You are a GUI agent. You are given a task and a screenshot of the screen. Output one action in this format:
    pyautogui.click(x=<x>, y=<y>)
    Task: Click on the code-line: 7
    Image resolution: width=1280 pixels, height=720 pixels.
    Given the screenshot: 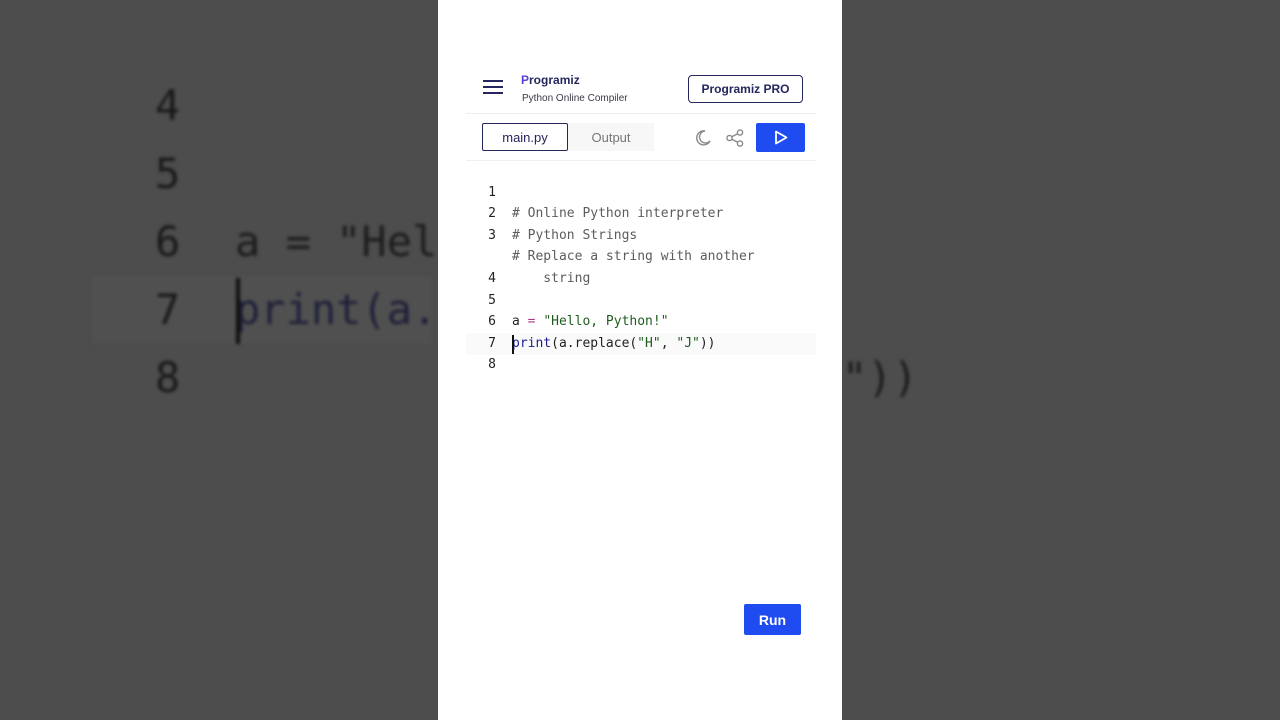 What is the action you would take?
    pyautogui.click(x=641, y=331)
    